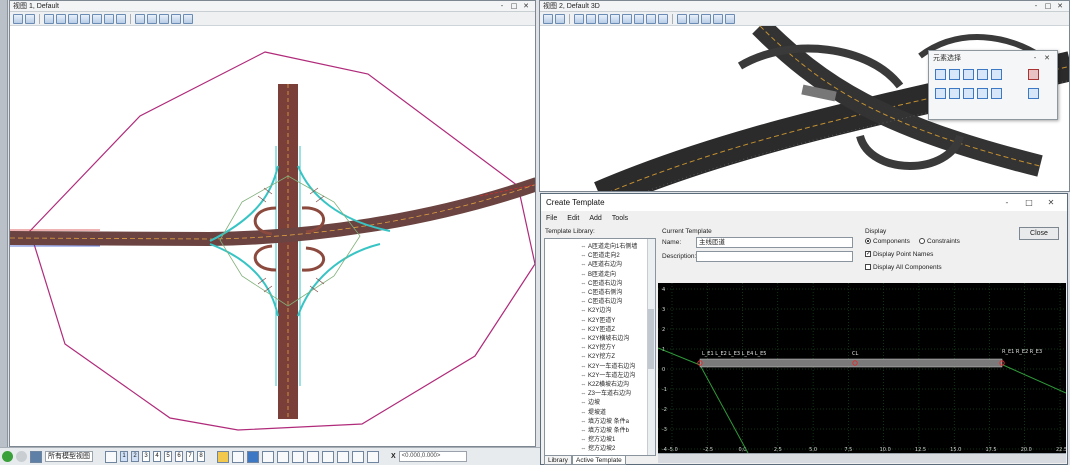  I want to click on display-style-icon, so click(30, 18).